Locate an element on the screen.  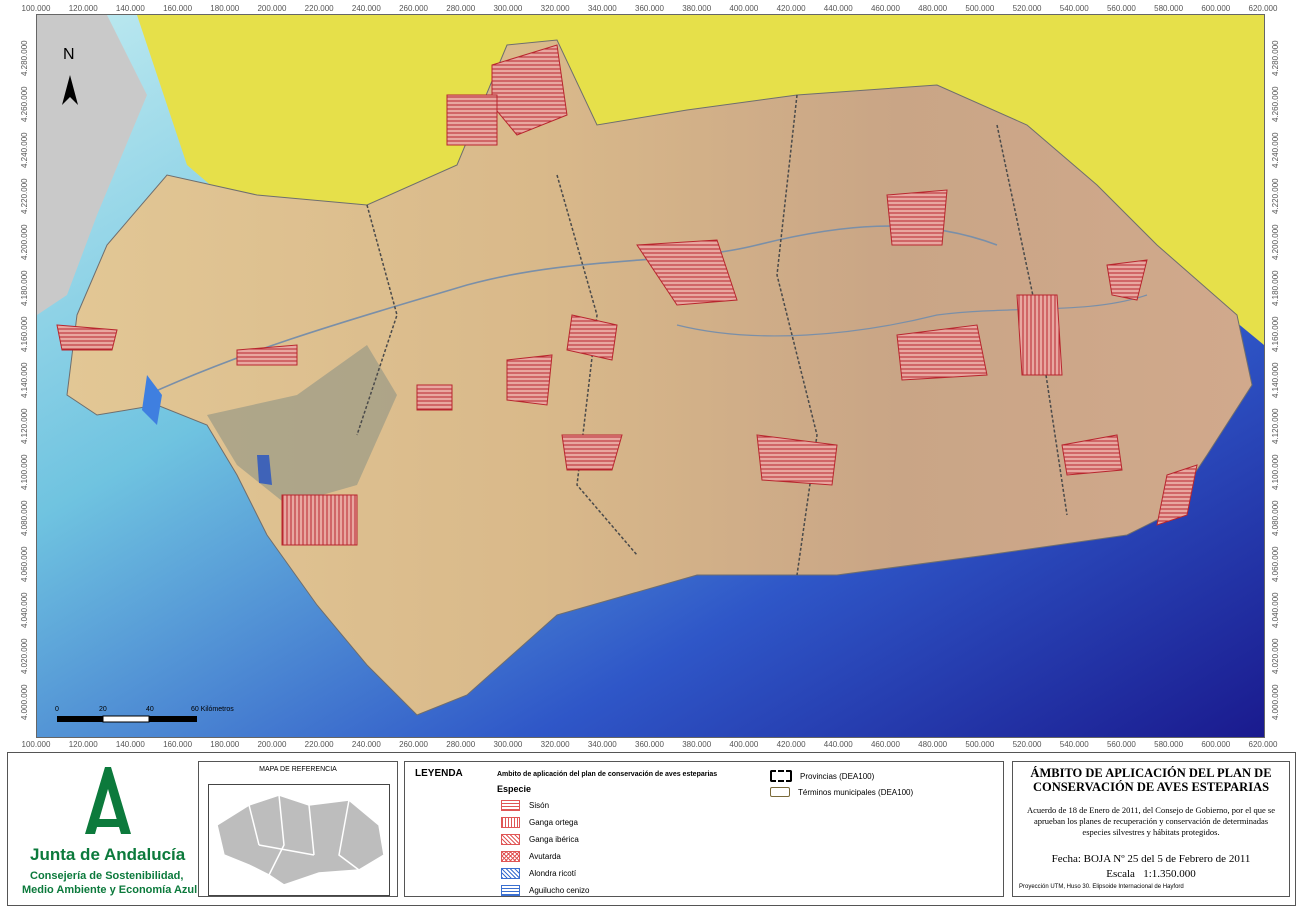
reference-map-svg is located at coordinates (300, 840).